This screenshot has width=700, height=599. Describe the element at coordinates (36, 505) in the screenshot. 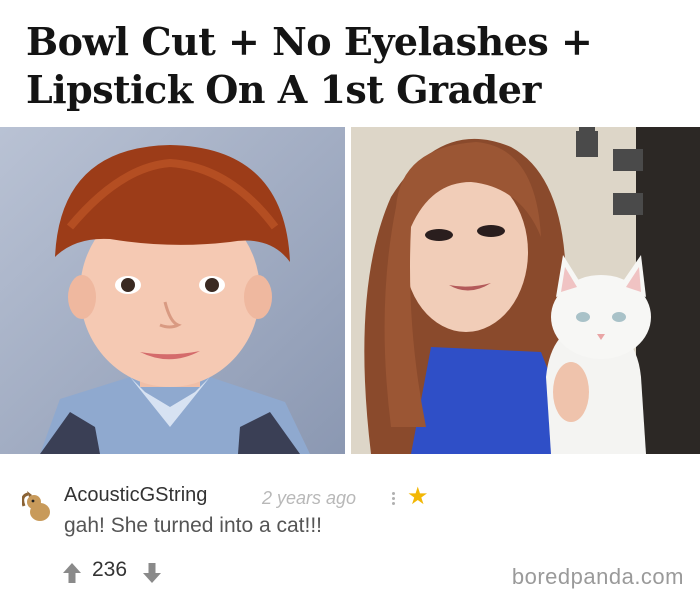

I see `squirrel-avatar-icon` at that location.